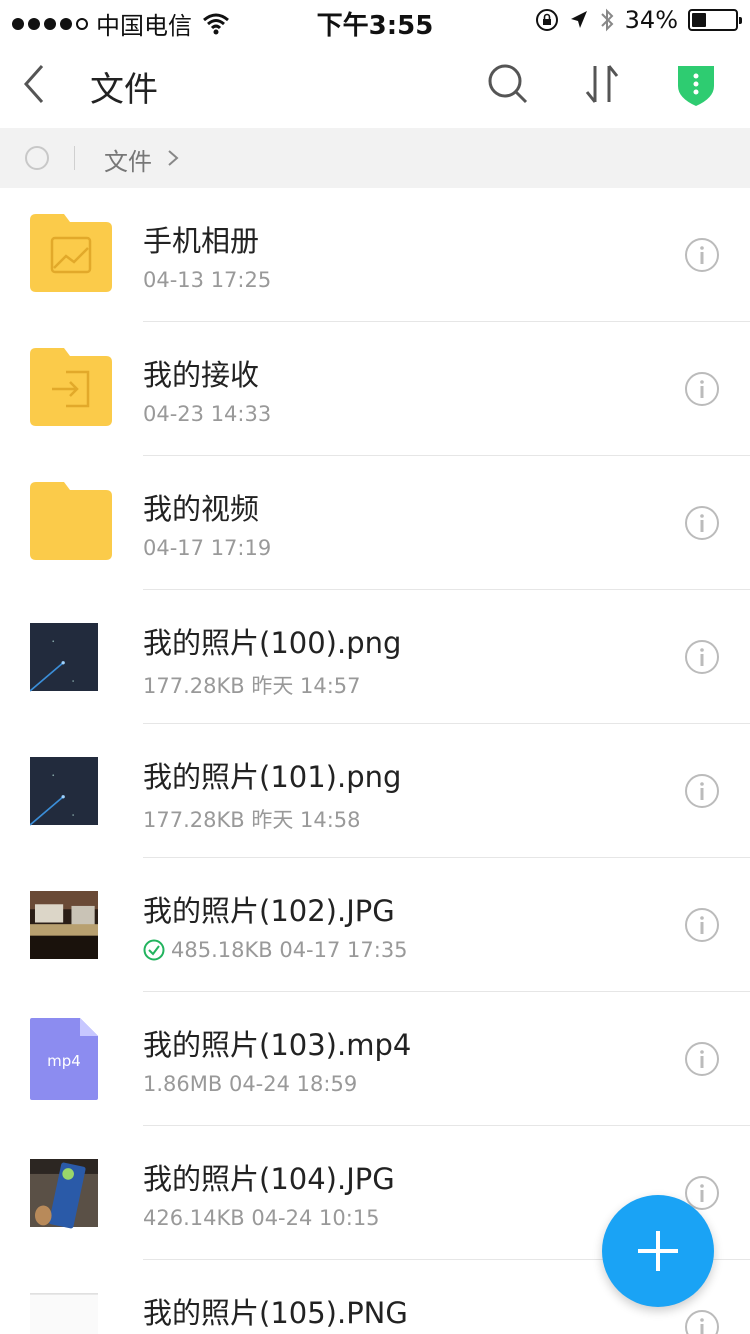  I want to click on file-meta: 426.14KB 04-24 10:15, so click(261, 1218).